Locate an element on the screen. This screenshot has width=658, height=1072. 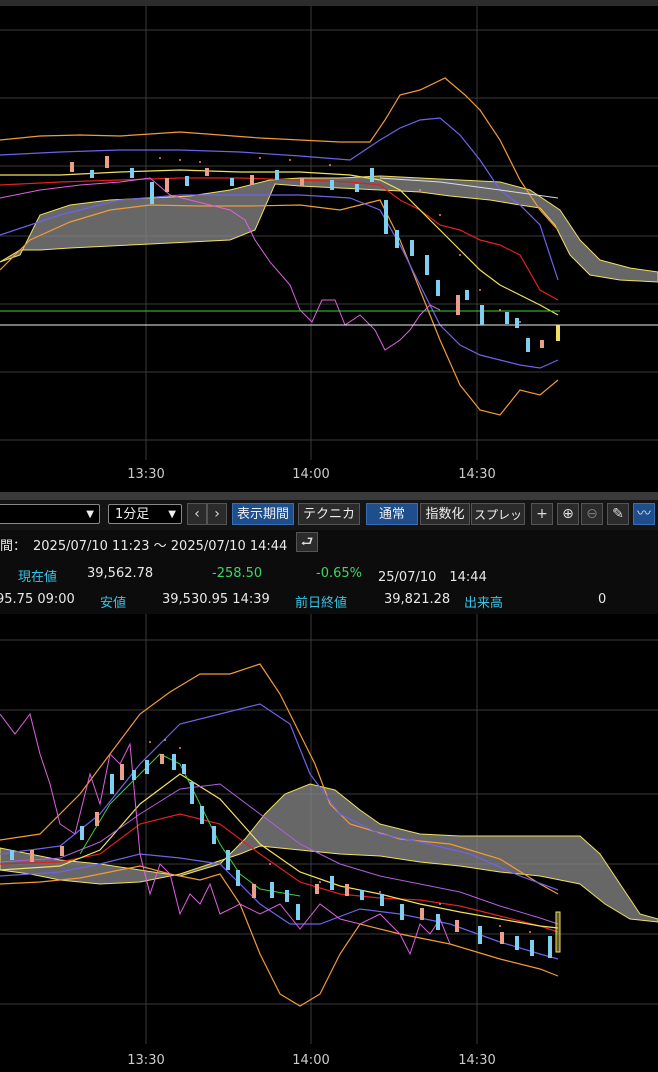
x-axis-bottom: 13:30 14:00 14:30 is located at coordinates (311, 1060).